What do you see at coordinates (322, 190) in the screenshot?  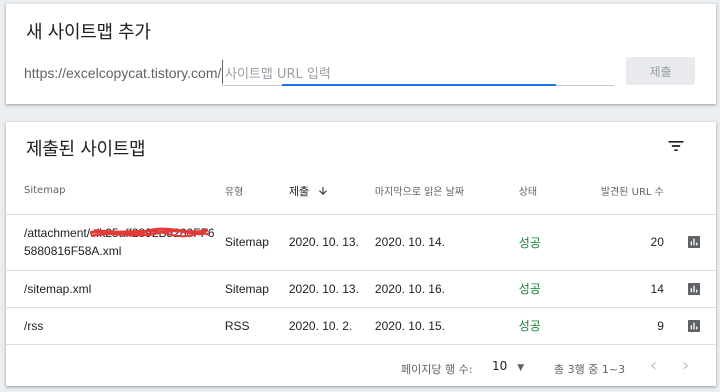 I see `arrow-down-icon` at bounding box center [322, 190].